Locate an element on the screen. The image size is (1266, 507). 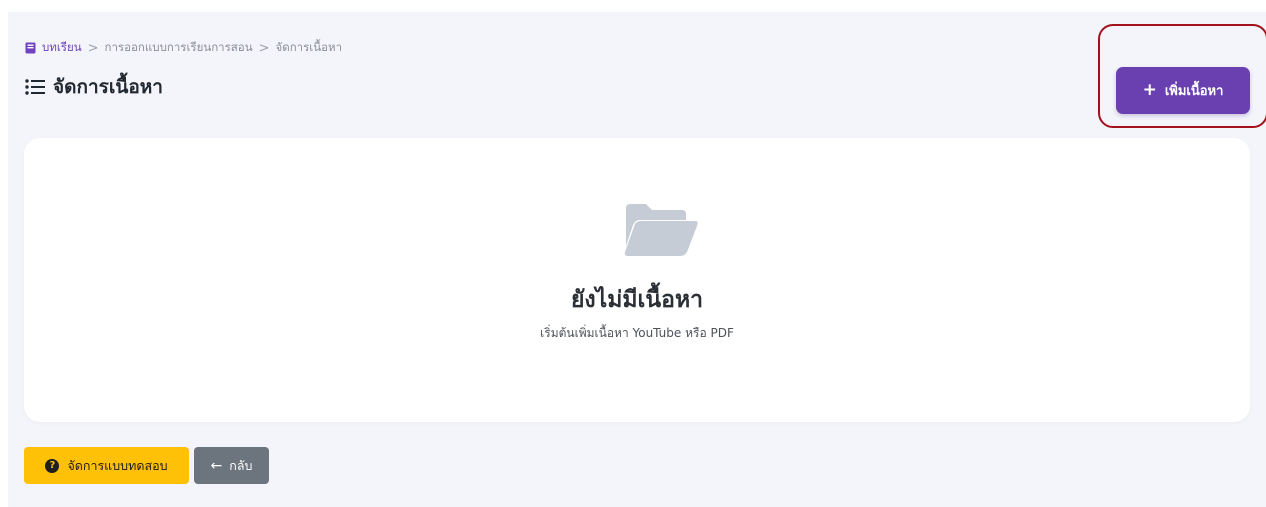
add-content-label: เพิ่มเนื้อหา is located at coordinates (1194, 91).